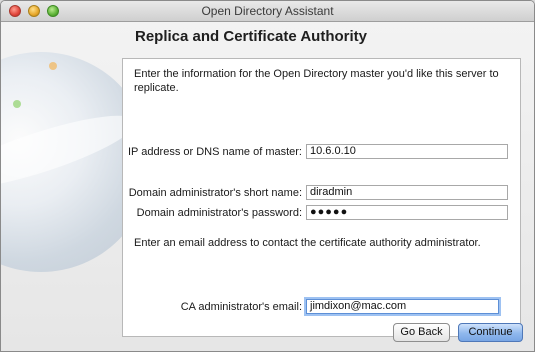 The height and width of the screenshot is (352, 535). Describe the element at coordinates (241, 307) in the screenshot. I see `ca-email-label: CA administrator's email:` at that location.